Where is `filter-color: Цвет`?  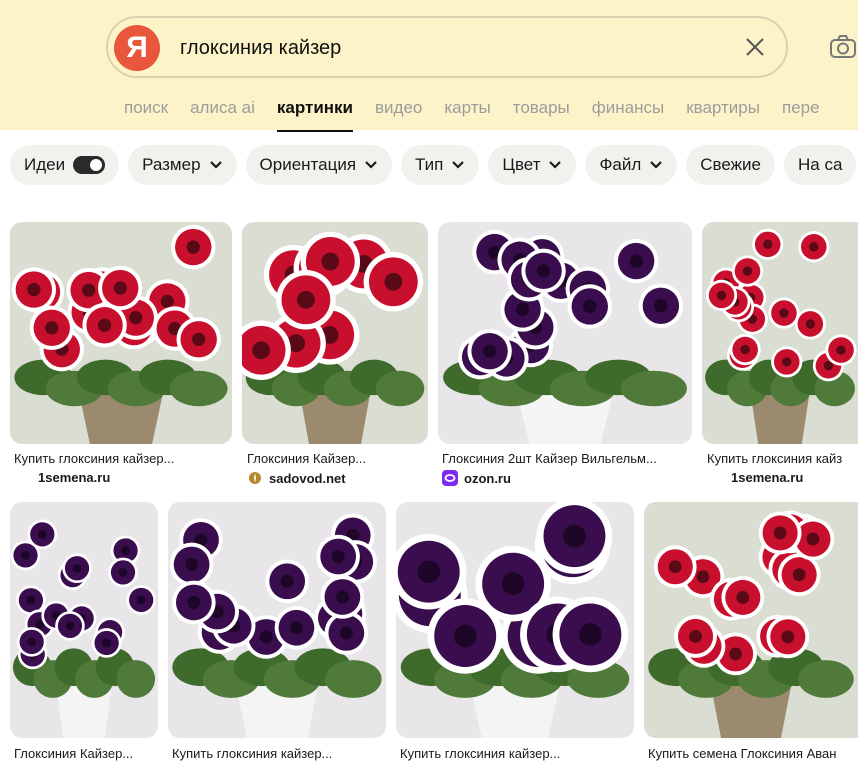
filter-color: Цвет is located at coordinates (532, 165).